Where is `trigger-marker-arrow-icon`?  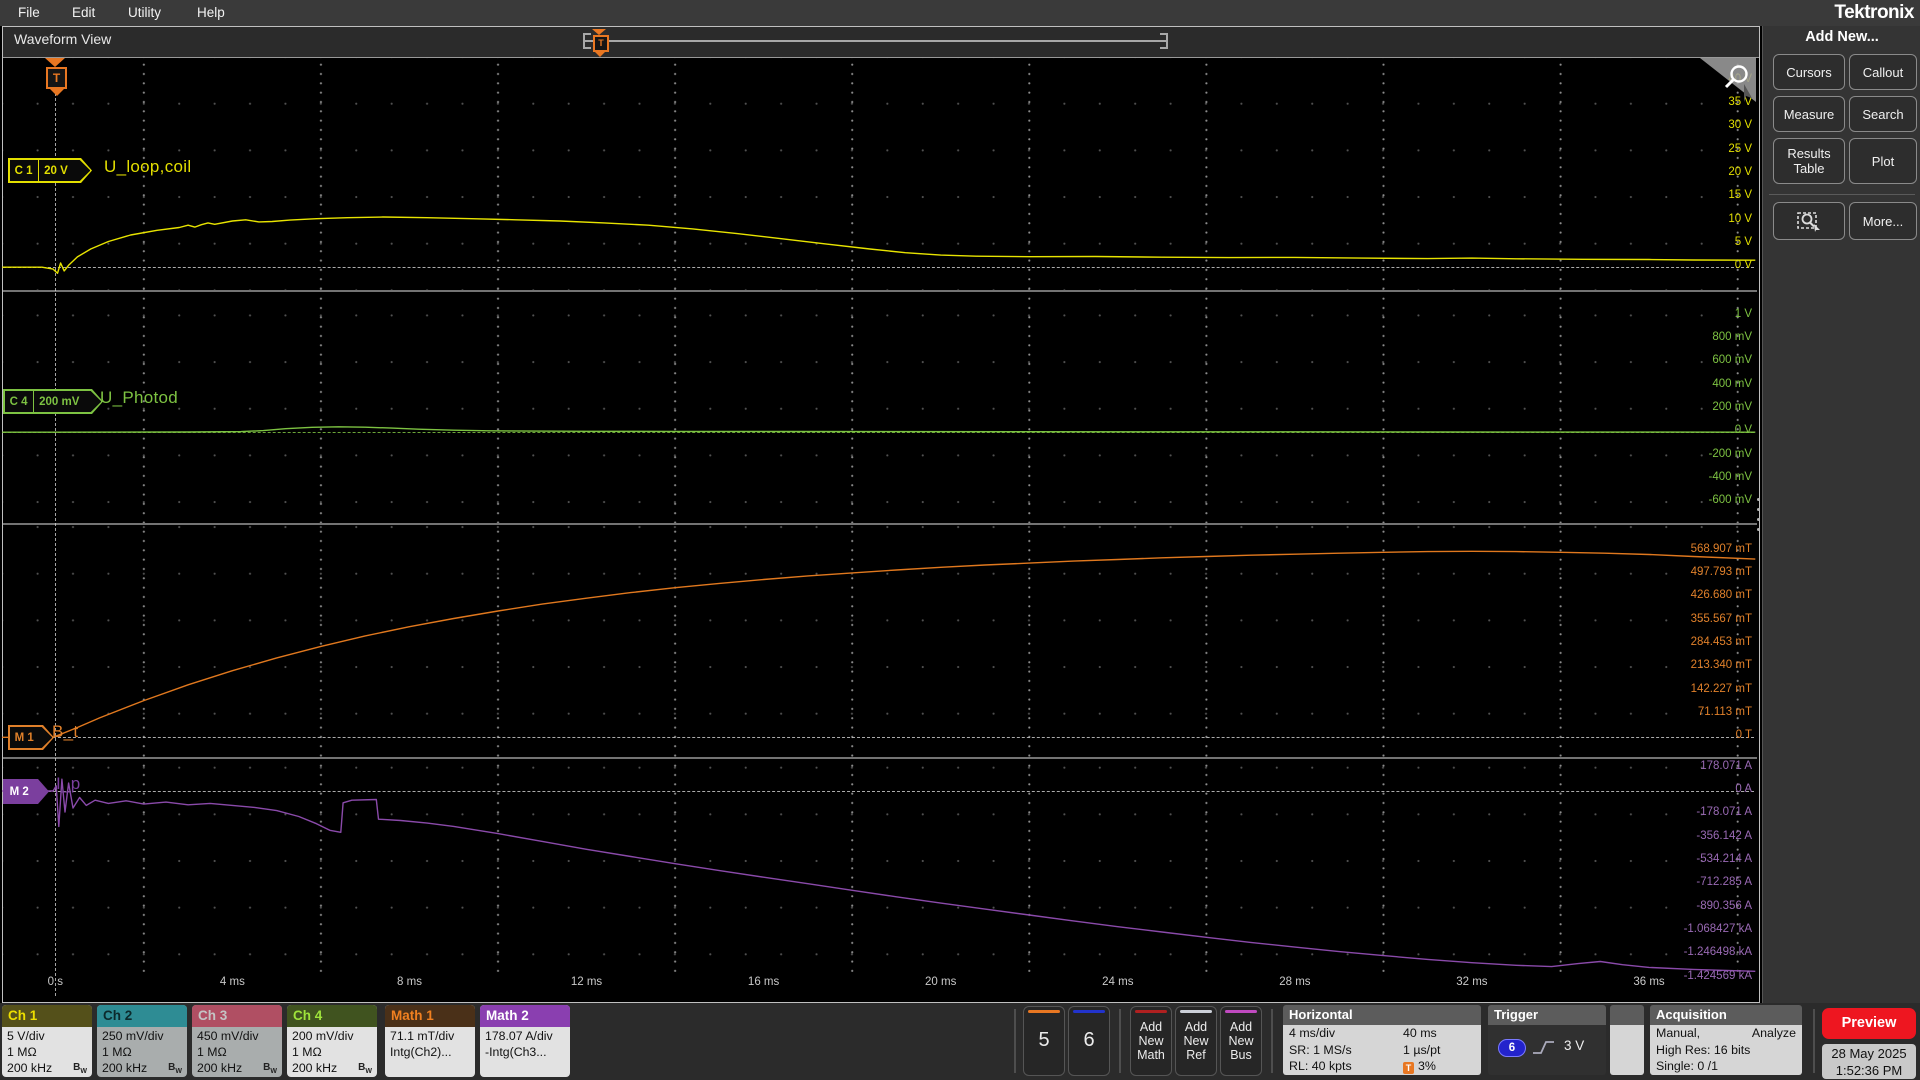 trigger-marker-arrow-icon is located at coordinates (55, 62).